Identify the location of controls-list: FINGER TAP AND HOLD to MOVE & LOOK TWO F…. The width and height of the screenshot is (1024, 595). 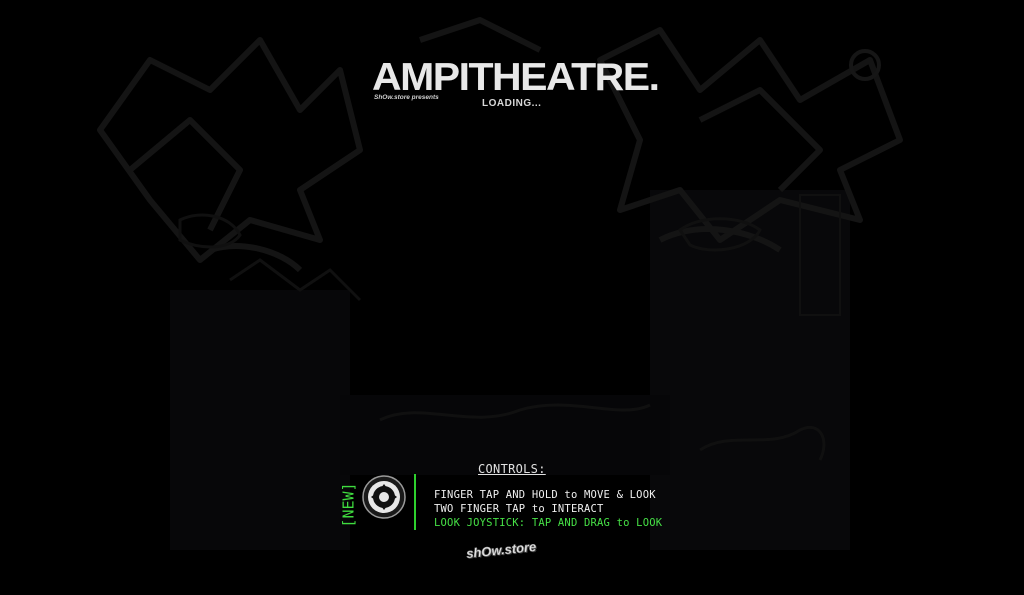
(548, 509).